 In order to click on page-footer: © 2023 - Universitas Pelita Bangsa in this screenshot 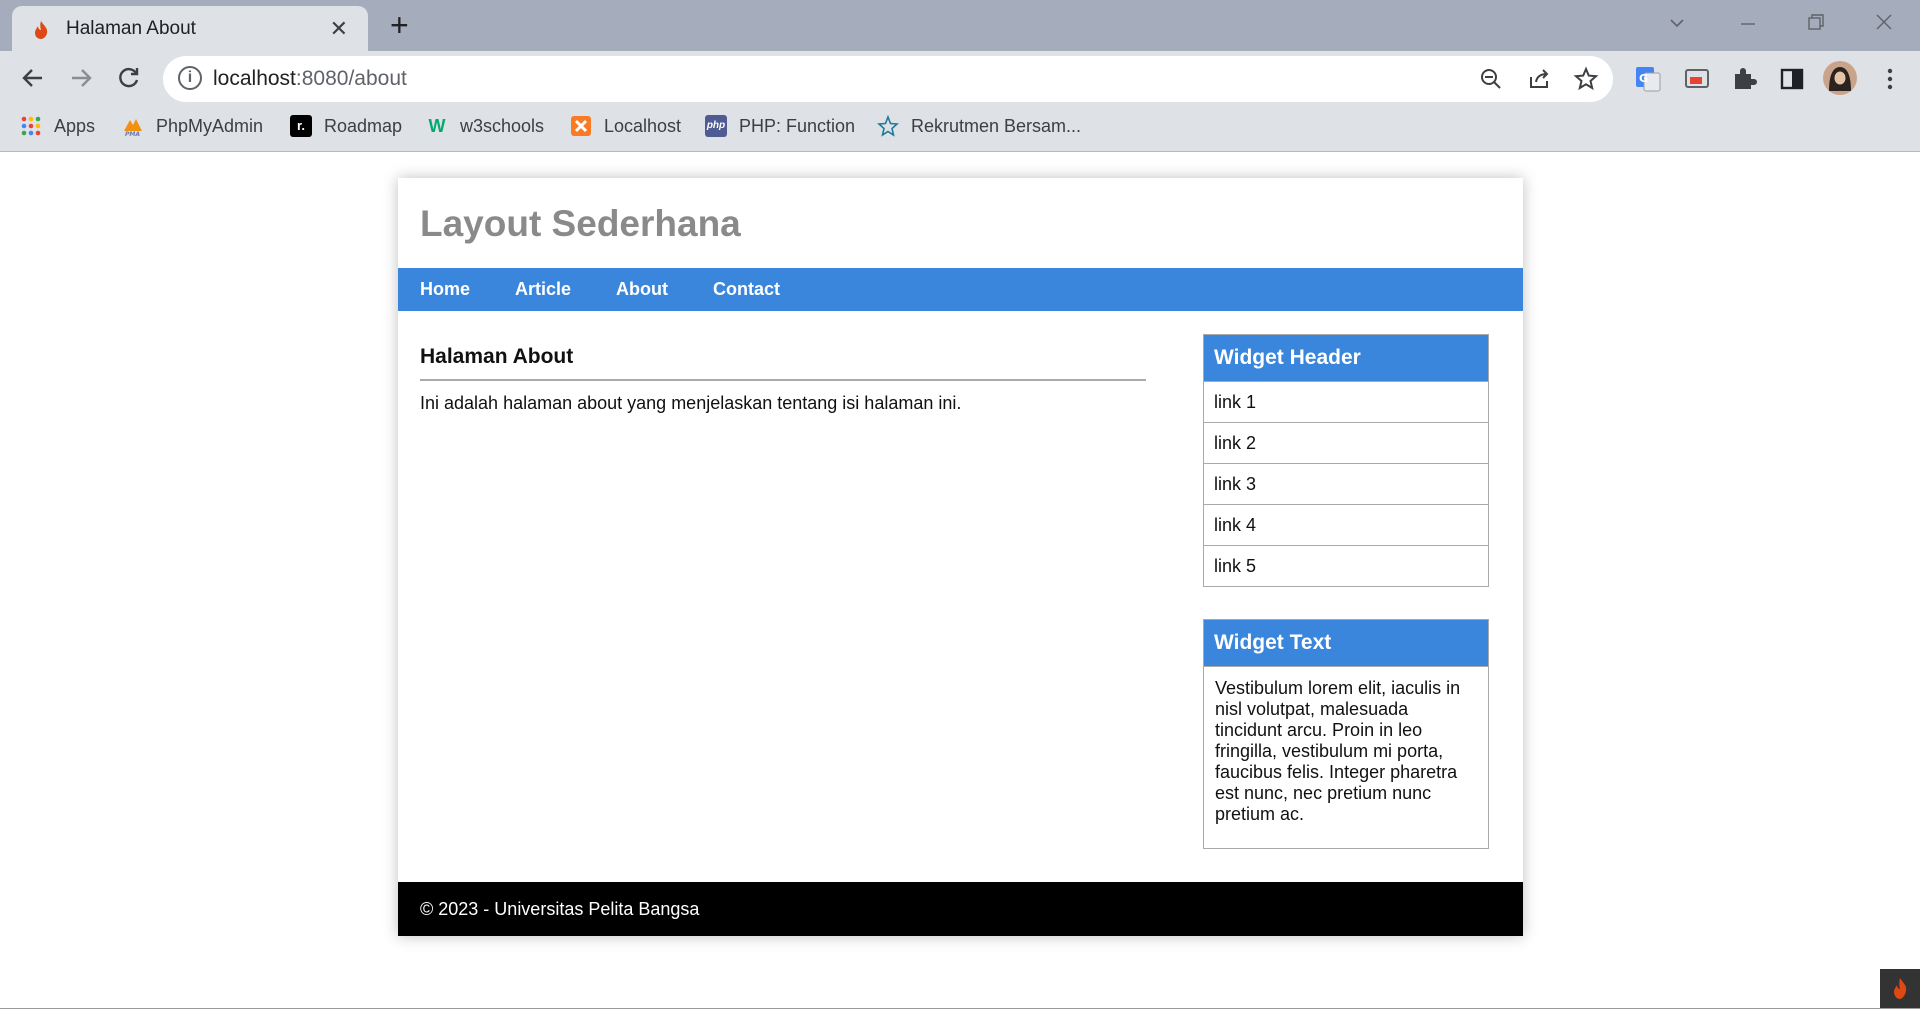, I will do `click(960, 909)`.